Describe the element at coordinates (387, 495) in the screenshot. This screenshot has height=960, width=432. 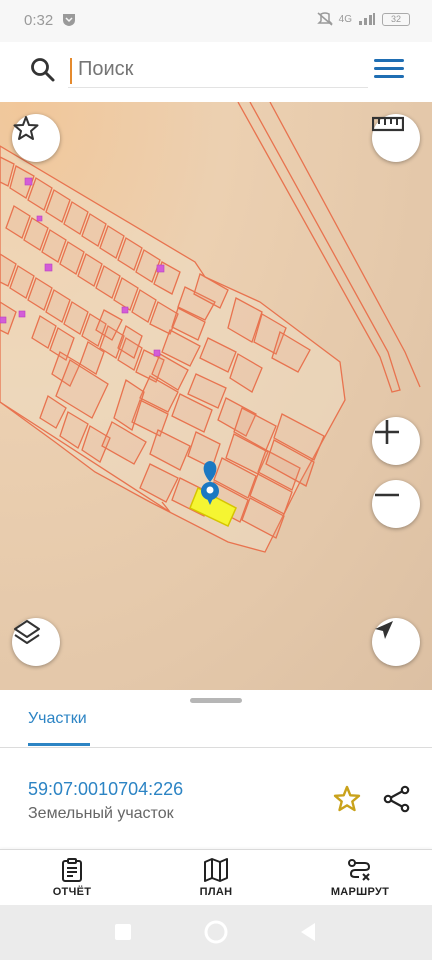
I see `minus-icon` at that location.